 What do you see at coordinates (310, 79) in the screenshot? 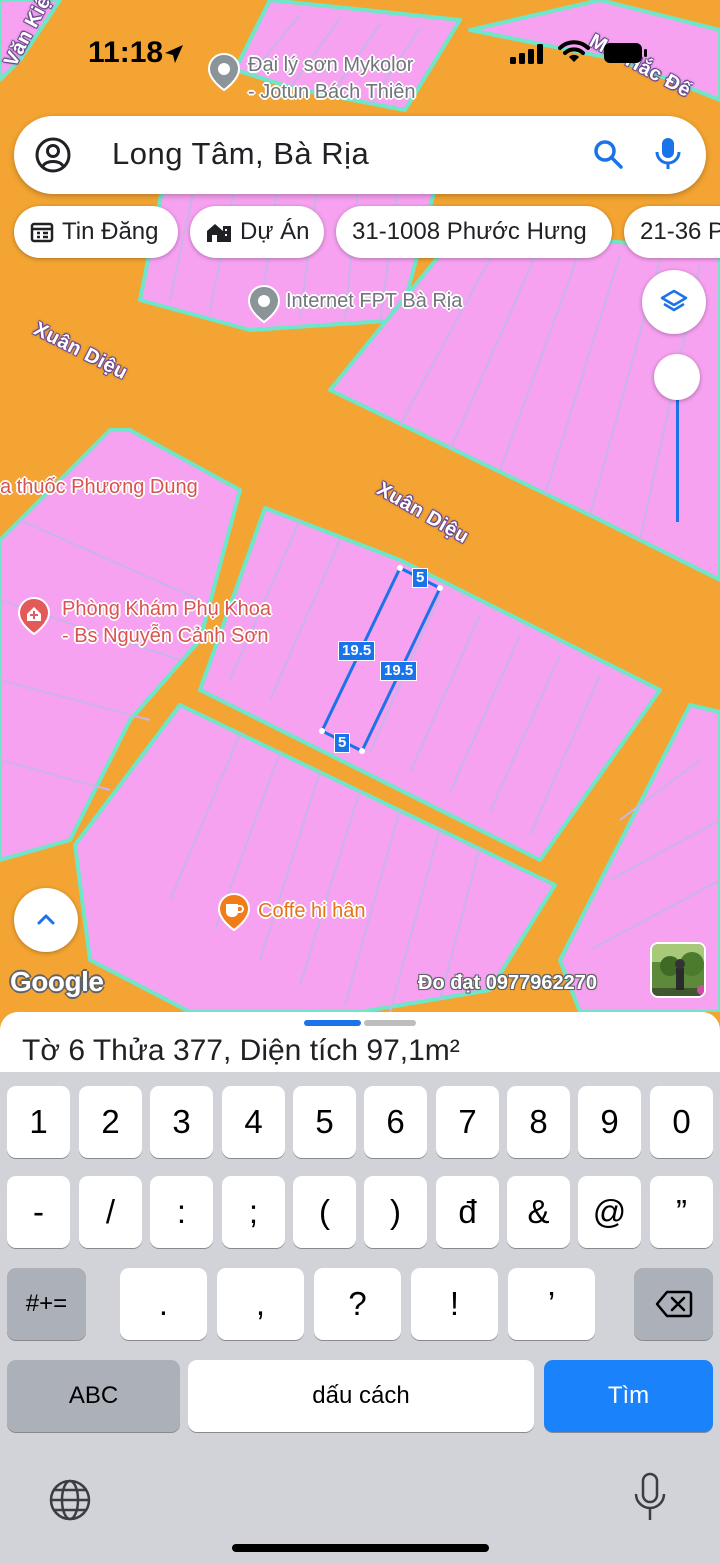
I see `poi-paint-shop: Đại lý sơn Mykolor - Jotun Bách Thiên` at bounding box center [310, 79].